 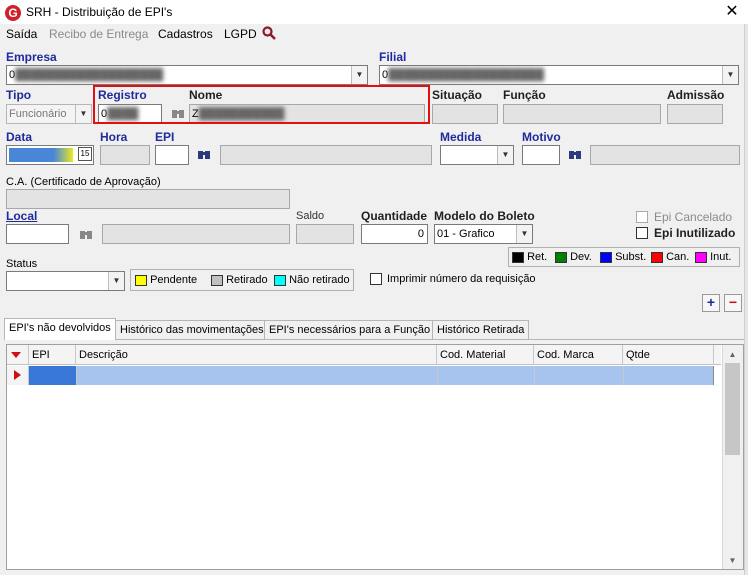 What do you see at coordinates (484, 216) in the screenshot?
I see `modelo-boleto-label: Modelo do Boleto` at bounding box center [484, 216].